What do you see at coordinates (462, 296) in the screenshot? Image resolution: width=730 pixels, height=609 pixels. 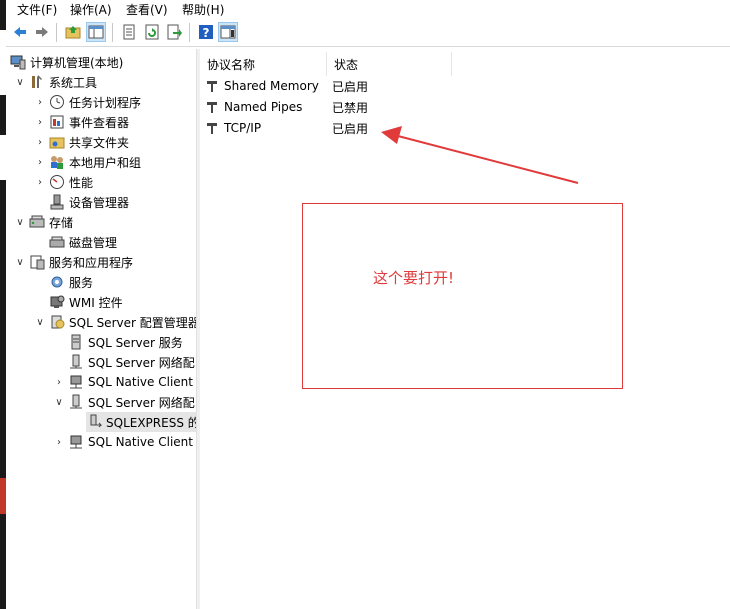 I see `annotation-box` at bounding box center [462, 296].